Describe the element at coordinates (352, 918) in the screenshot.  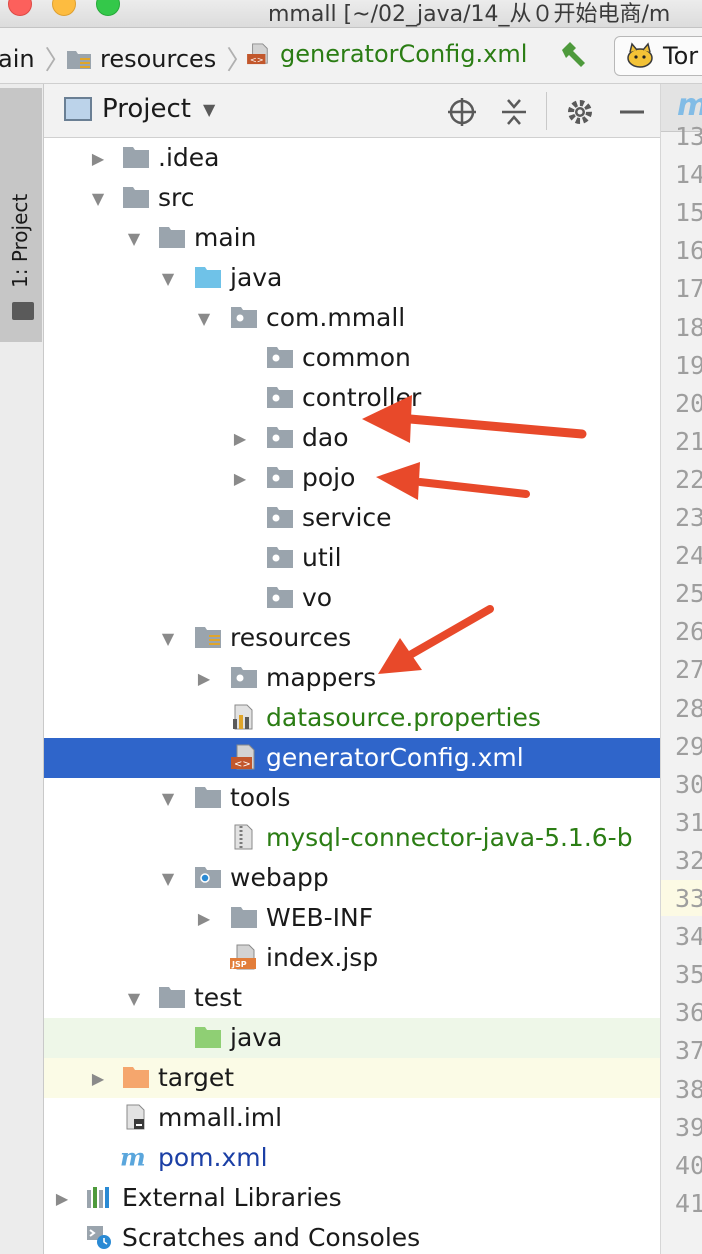
I see `tree-item-web-inf: ▶ WEB-INF` at that location.